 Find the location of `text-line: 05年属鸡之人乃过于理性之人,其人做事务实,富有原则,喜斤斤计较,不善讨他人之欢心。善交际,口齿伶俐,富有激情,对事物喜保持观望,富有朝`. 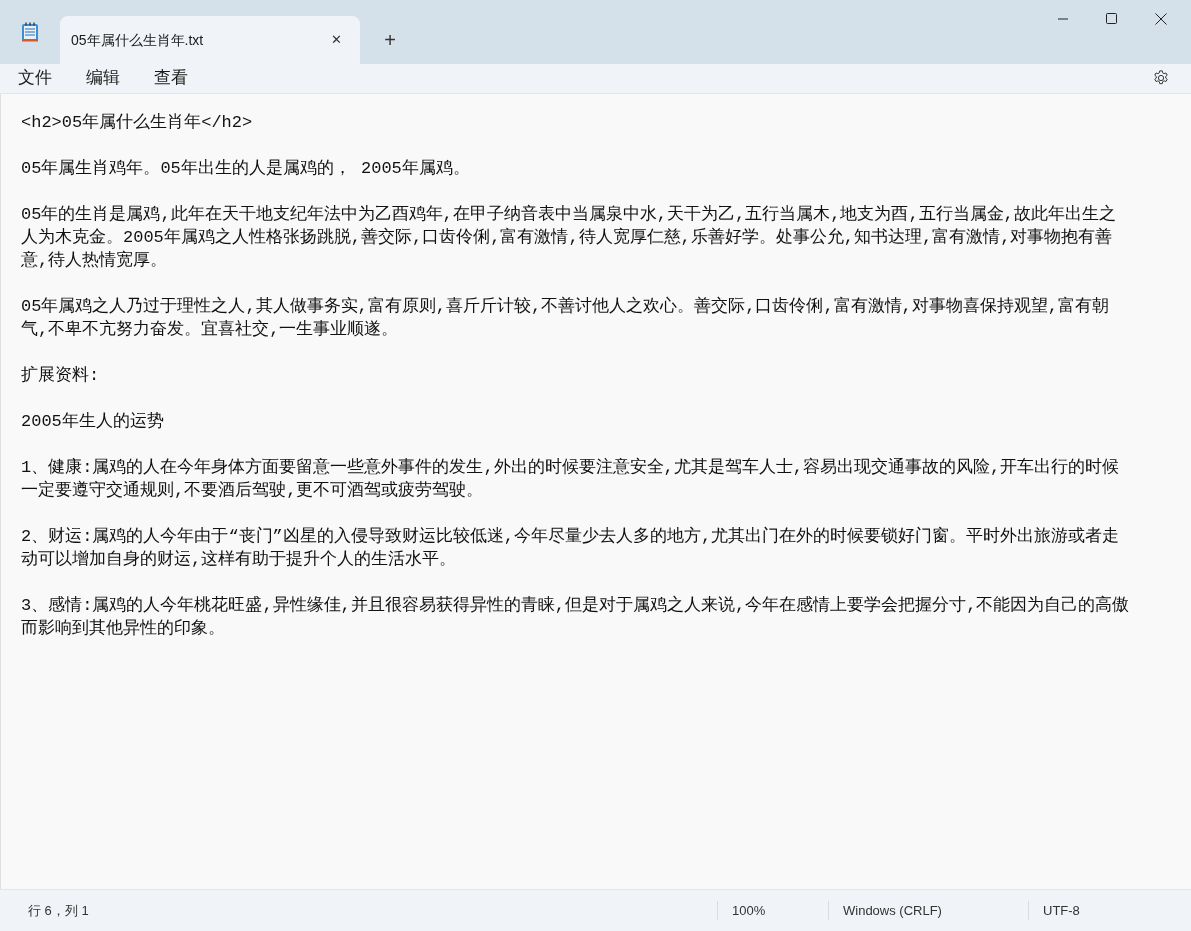

text-line: 05年属鸡之人乃过于理性之人,其人做事务实,富有原则,喜斤斤计较,不善讨他人之欢心。善交际,口齿伶俐,富有激情,对事物喜保持观望,富有朝 is located at coordinates (565, 306).